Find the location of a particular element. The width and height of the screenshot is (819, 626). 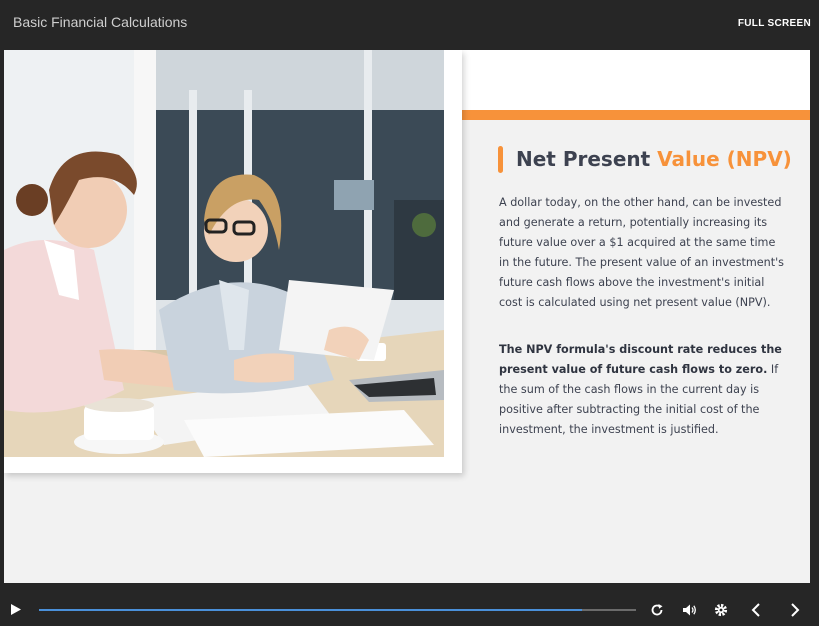

volume-icon is located at coordinates (689, 612).